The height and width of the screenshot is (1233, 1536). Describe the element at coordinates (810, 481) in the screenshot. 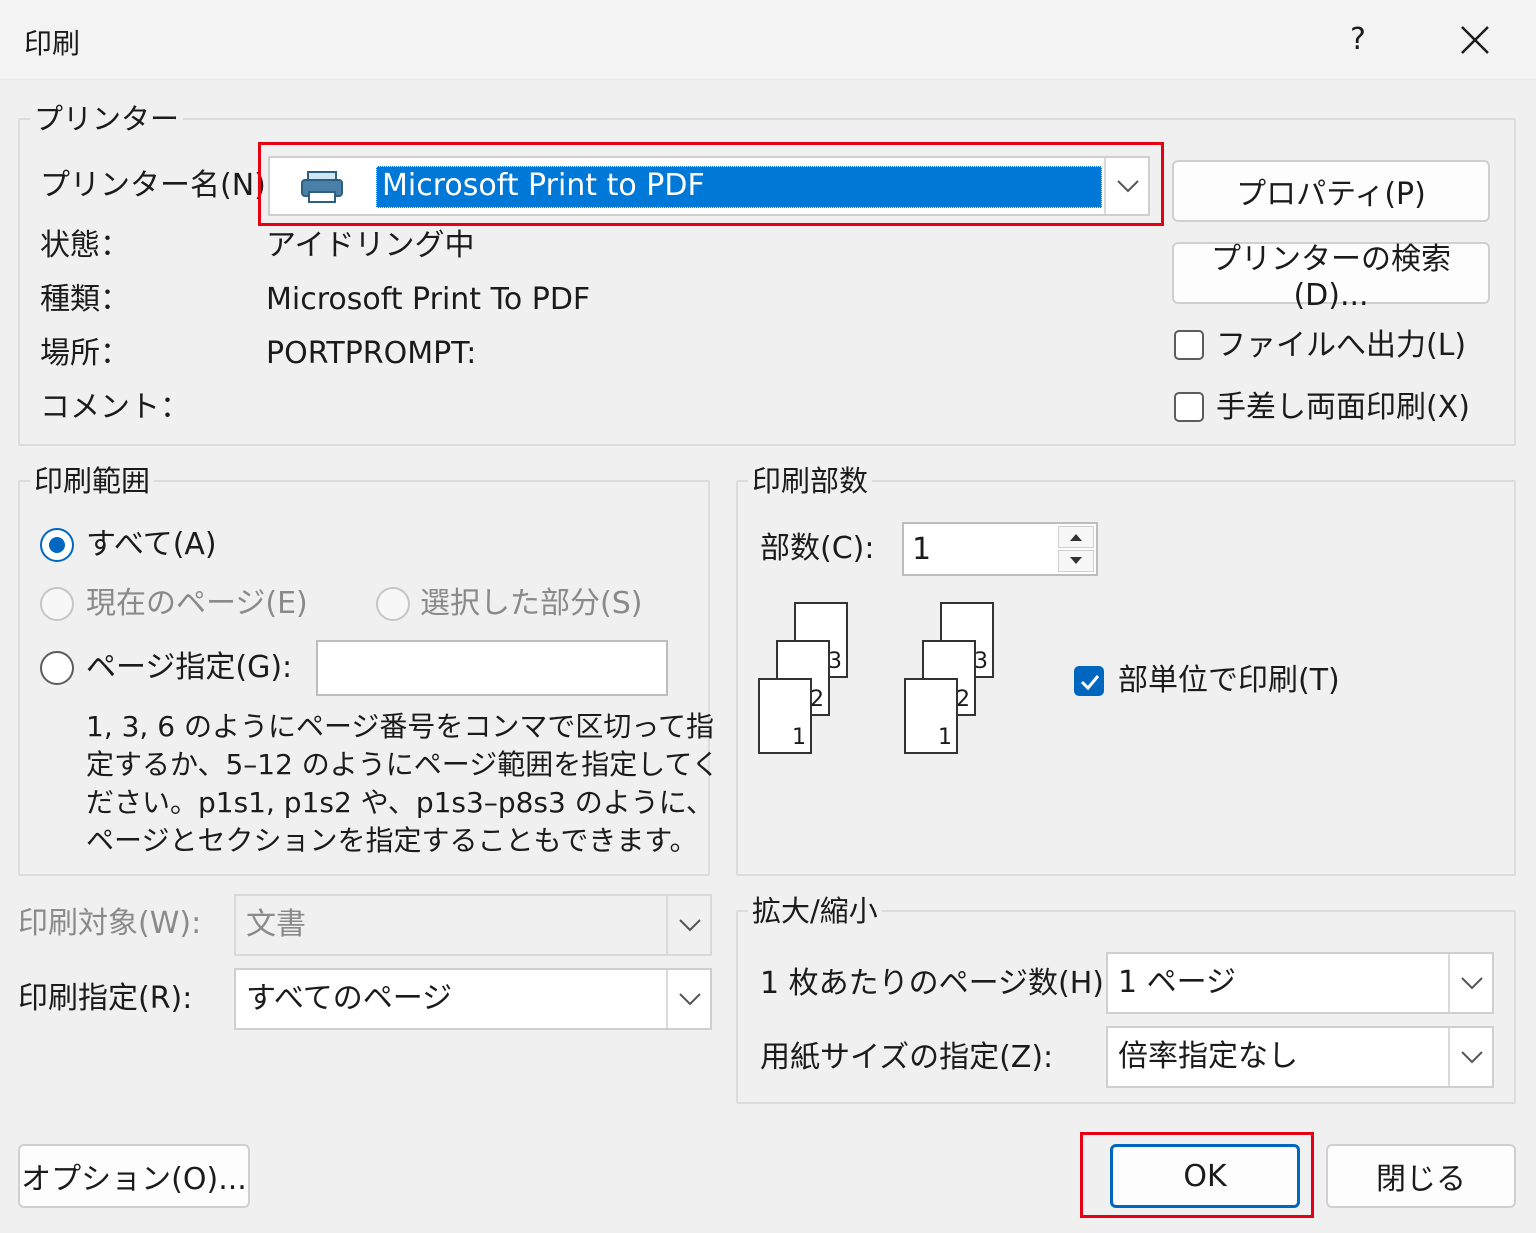

I see `copies-group-label: 印刷部数` at that location.